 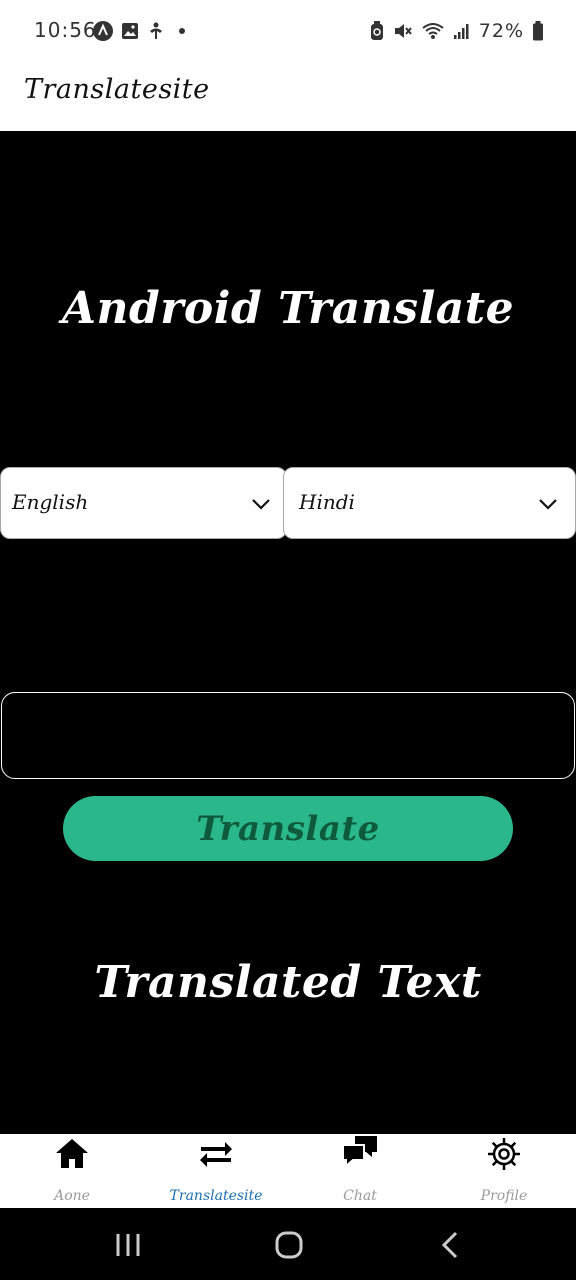 What do you see at coordinates (360, 1171) in the screenshot?
I see `nav-item-chat: Chat` at bounding box center [360, 1171].